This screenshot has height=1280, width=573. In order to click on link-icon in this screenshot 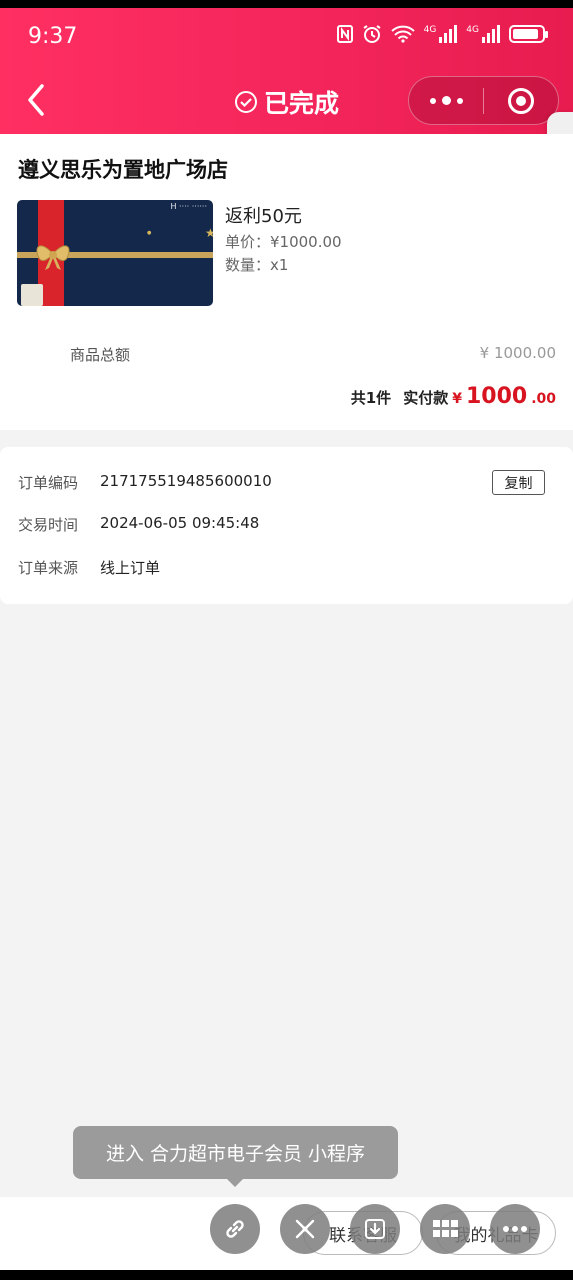, I will do `click(235, 1229)`.